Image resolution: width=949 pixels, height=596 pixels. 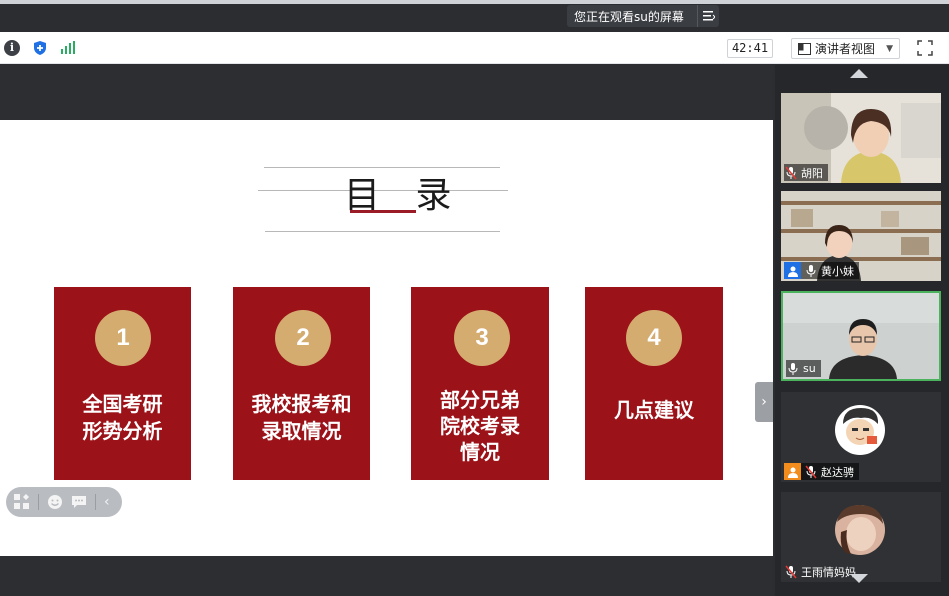 What do you see at coordinates (804, 48) in the screenshot?
I see `layout-icon` at bounding box center [804, 48].